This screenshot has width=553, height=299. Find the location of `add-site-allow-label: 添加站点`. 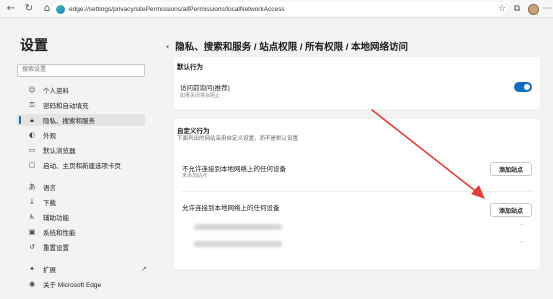

add-site-allow-label: 添加站点 is located at coordinates (510, 211).